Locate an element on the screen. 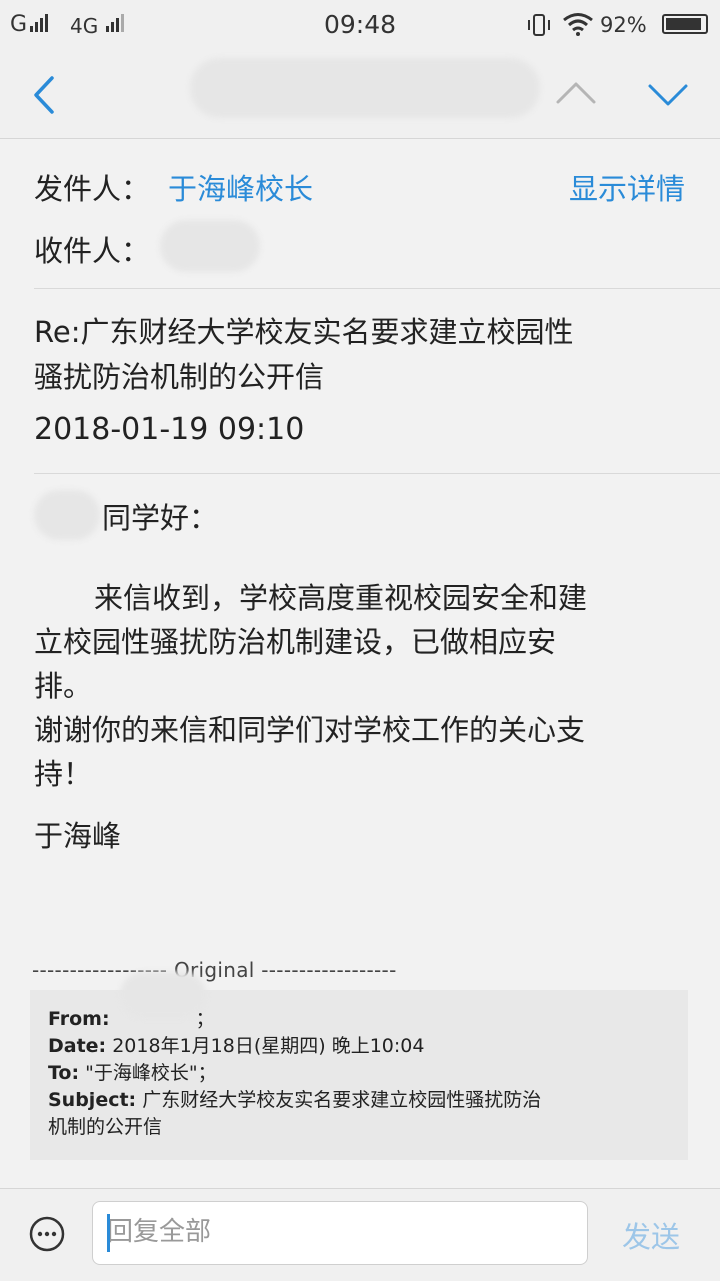 This screenshot has height=1281, width=720. to-label: To: is located at coordinates (64, 1073).